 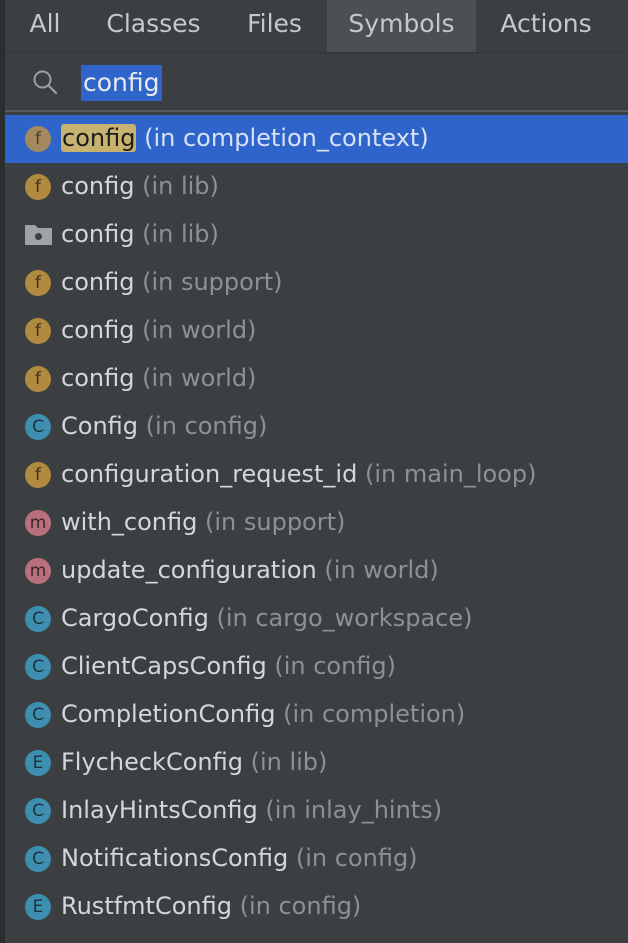 I want to click on symbol-name: Config, so click(x=100, y=426).